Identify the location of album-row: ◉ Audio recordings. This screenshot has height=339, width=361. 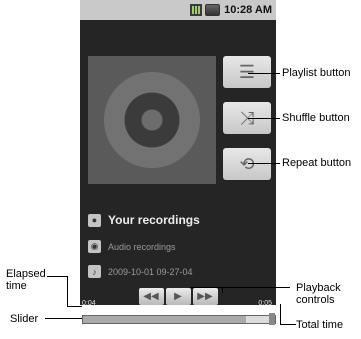
(132, 246).